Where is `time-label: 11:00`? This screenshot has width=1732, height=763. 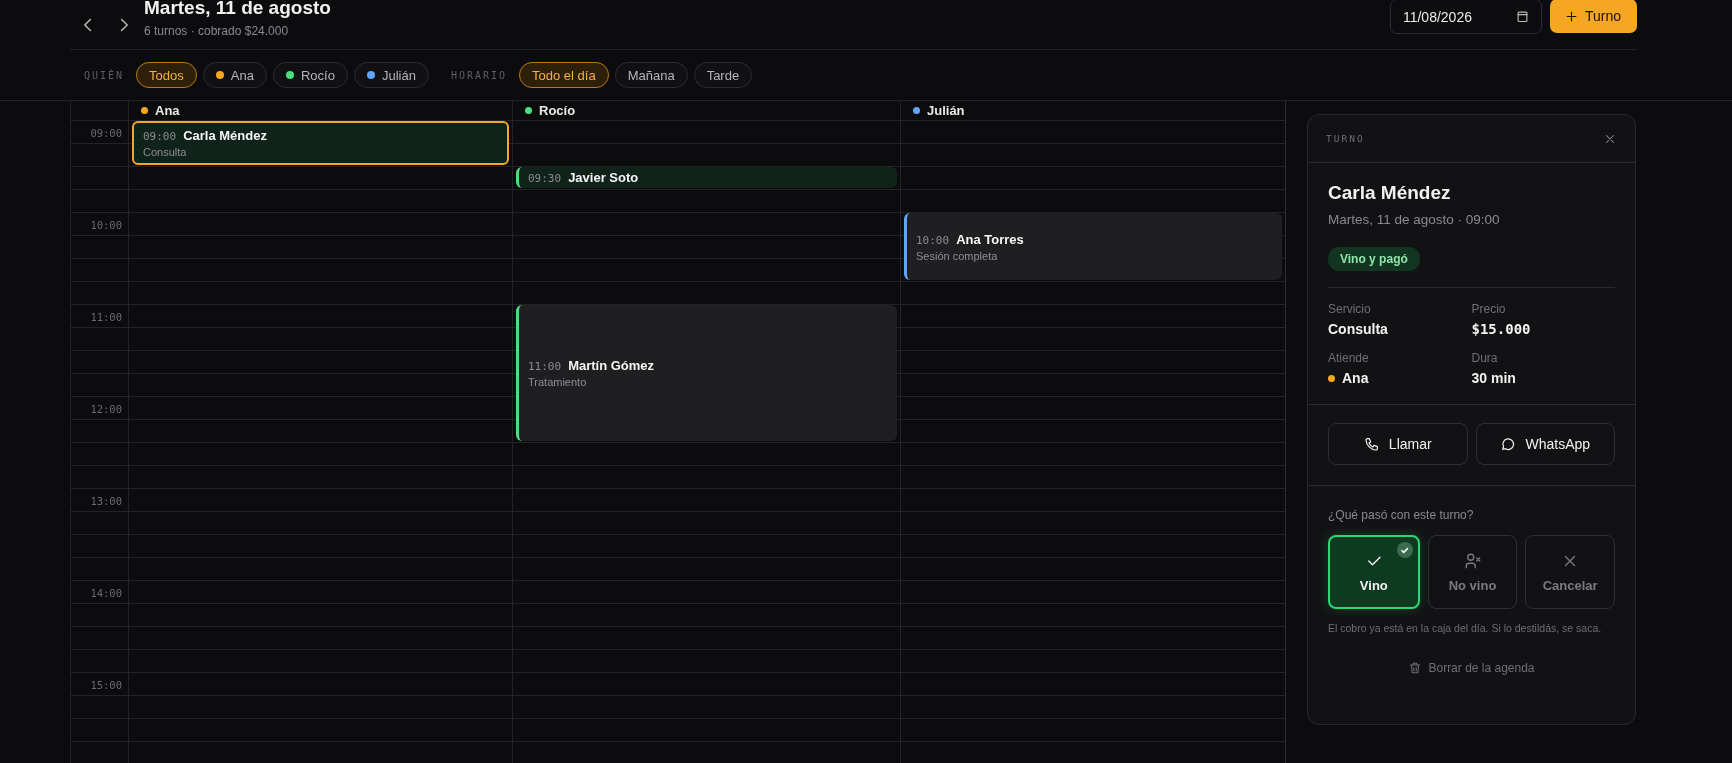 time-label: 11:00 is located at coordinates (106, 317).